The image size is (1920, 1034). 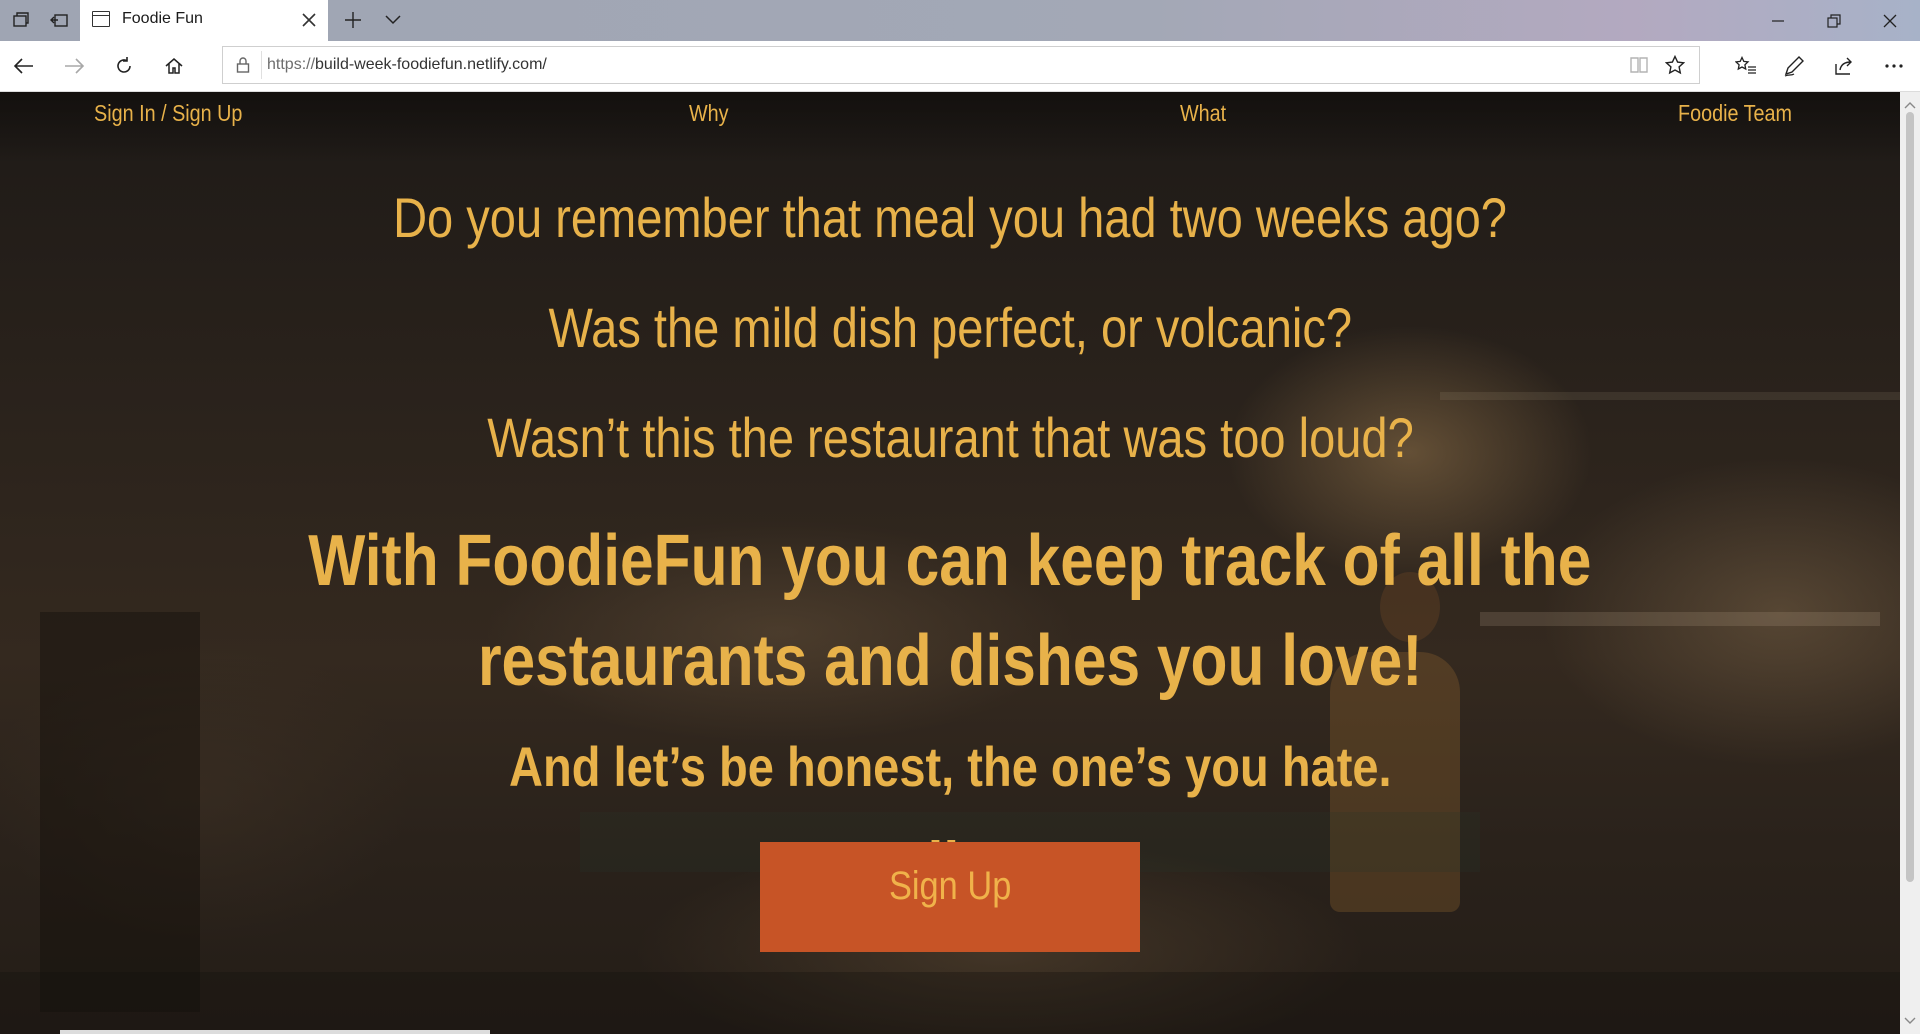 I want to click on hero-pitch-line-2: restaurants and dishes you love!, so click(x=950, y=661).